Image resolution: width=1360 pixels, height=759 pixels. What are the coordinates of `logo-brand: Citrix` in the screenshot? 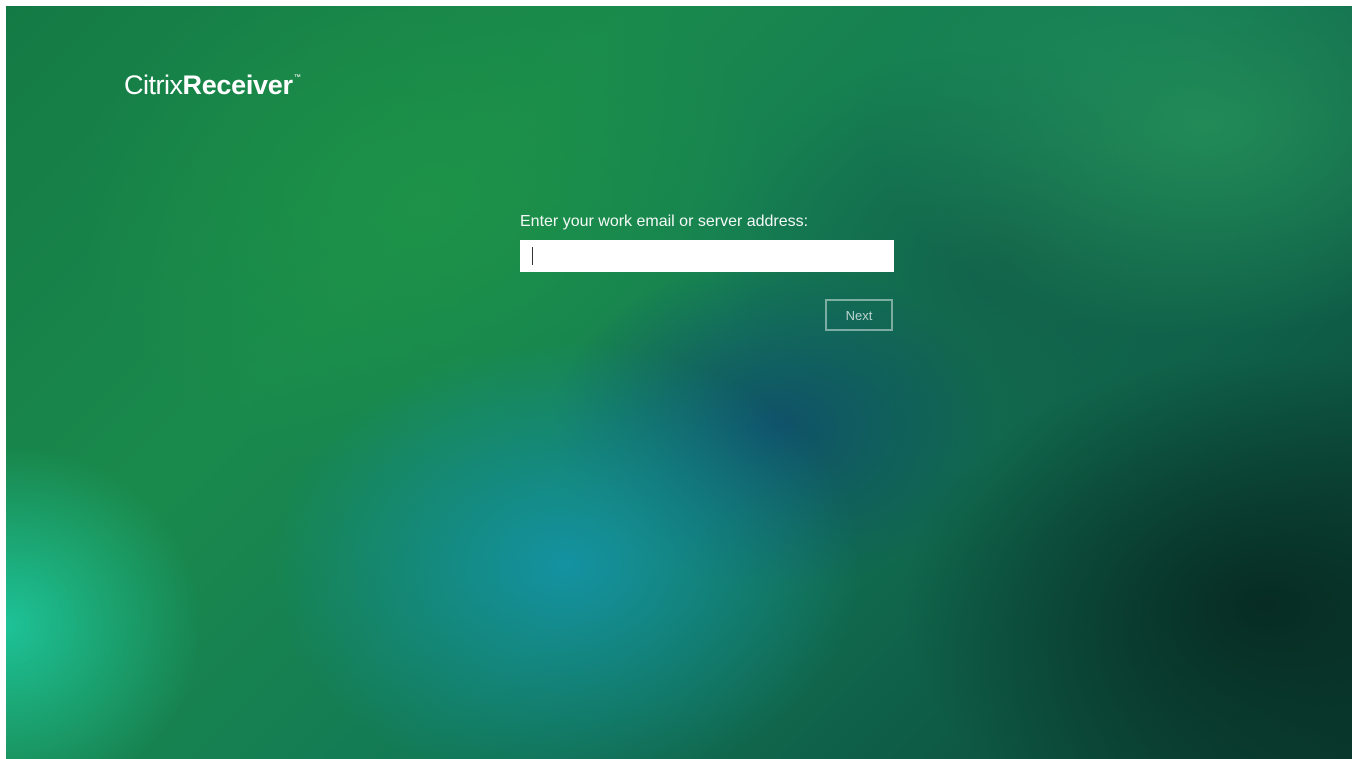 It's located at (153, 85).